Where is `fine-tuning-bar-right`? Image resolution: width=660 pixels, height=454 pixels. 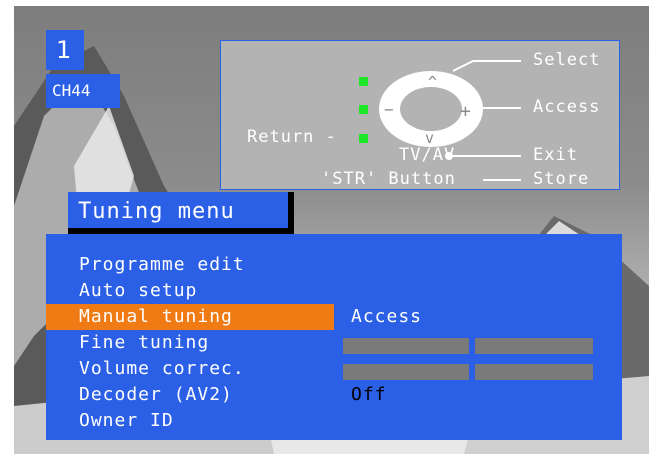
fine-tuning-bar-right is located at coordinates (534, 346).